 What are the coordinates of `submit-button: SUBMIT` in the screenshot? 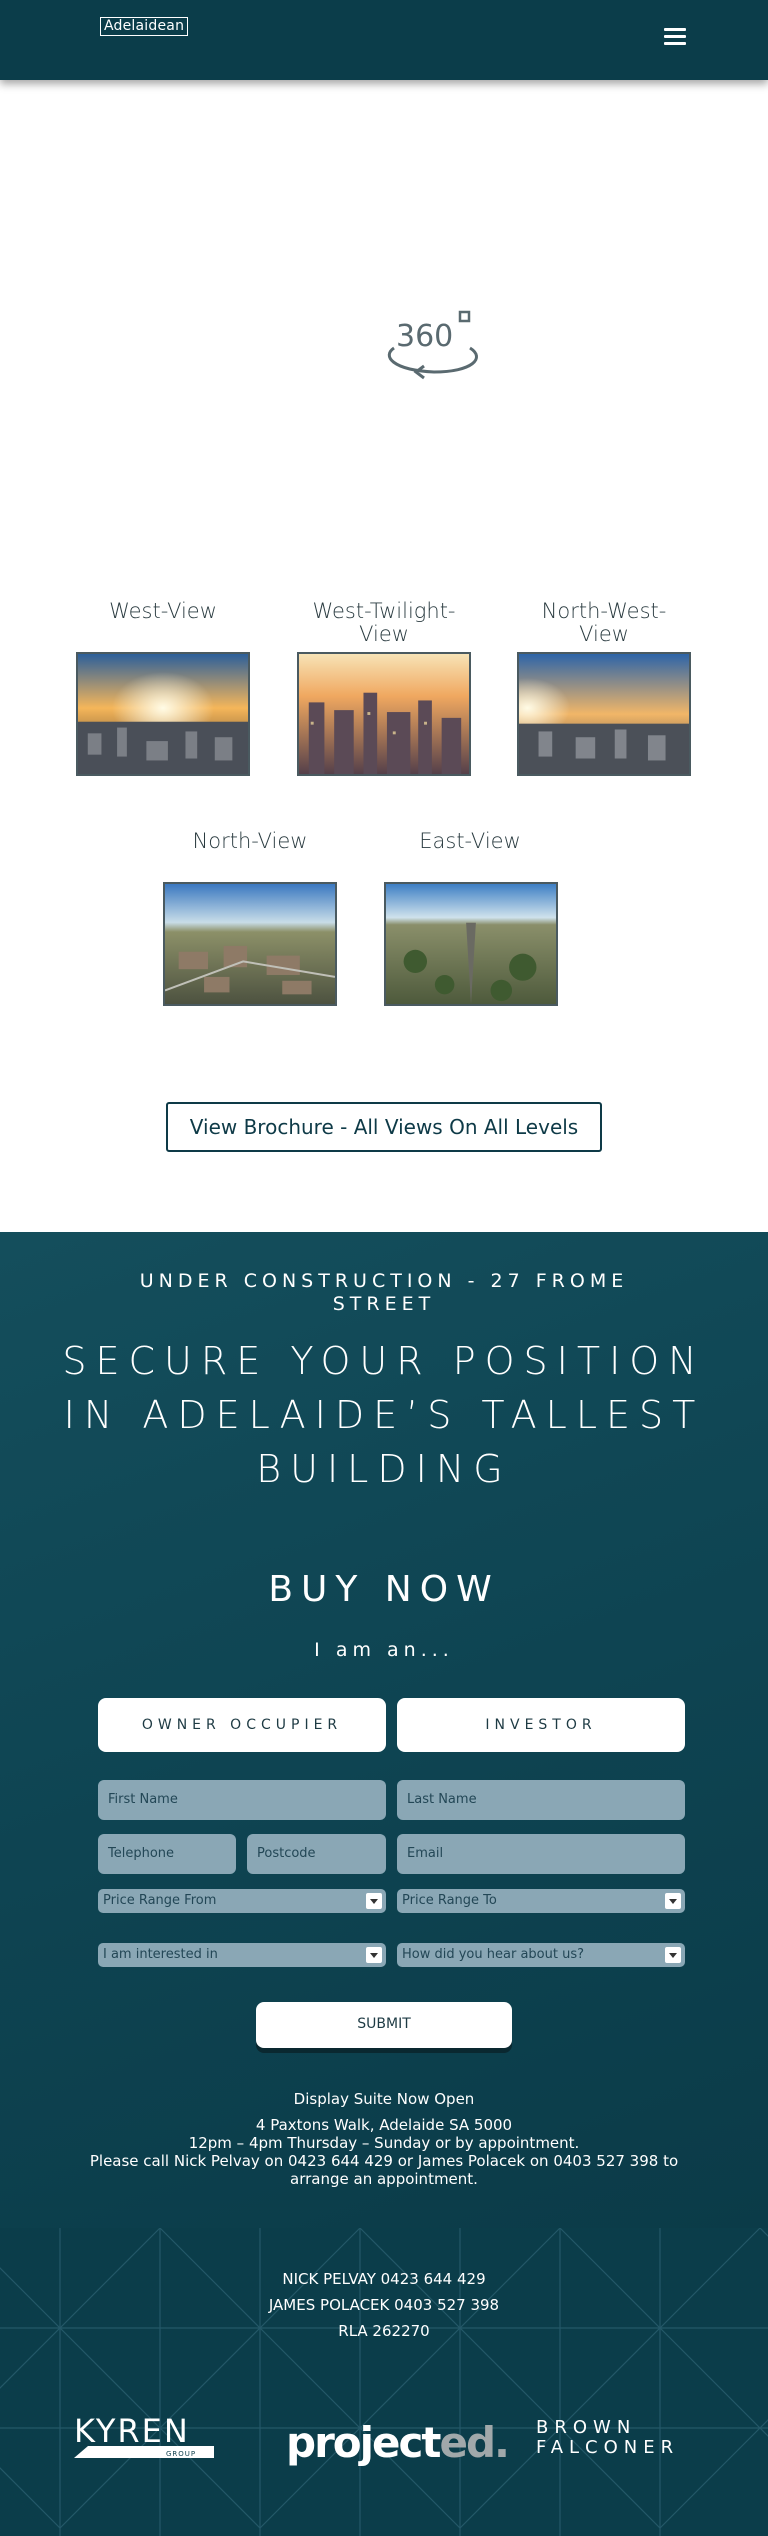 It's located at (384, 2025).